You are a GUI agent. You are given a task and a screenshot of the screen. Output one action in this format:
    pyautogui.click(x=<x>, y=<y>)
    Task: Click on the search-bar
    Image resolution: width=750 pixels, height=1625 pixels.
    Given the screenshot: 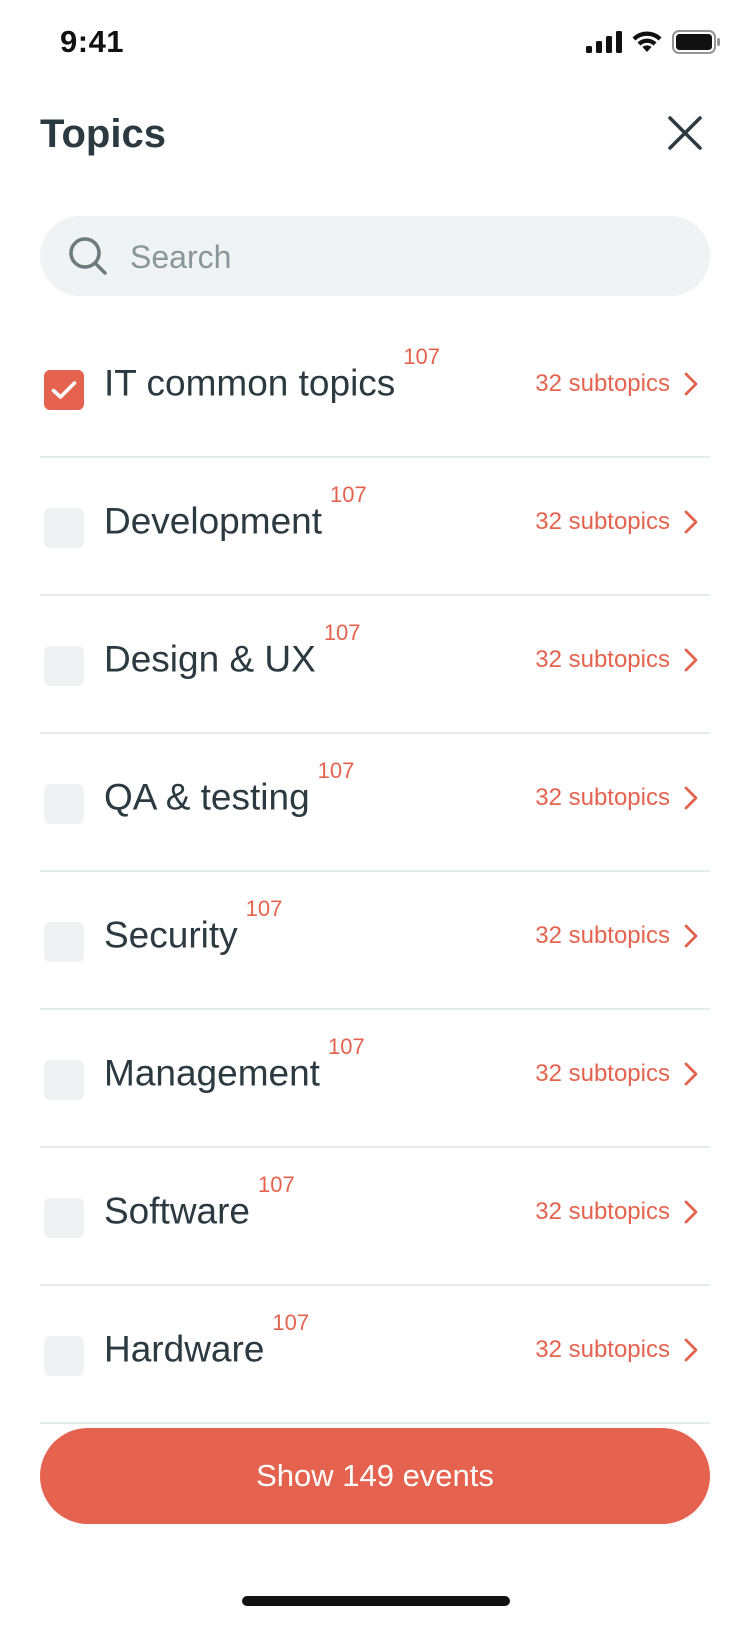 What is the action you would take?
    pyautogui.click(x=375, y=257)
    